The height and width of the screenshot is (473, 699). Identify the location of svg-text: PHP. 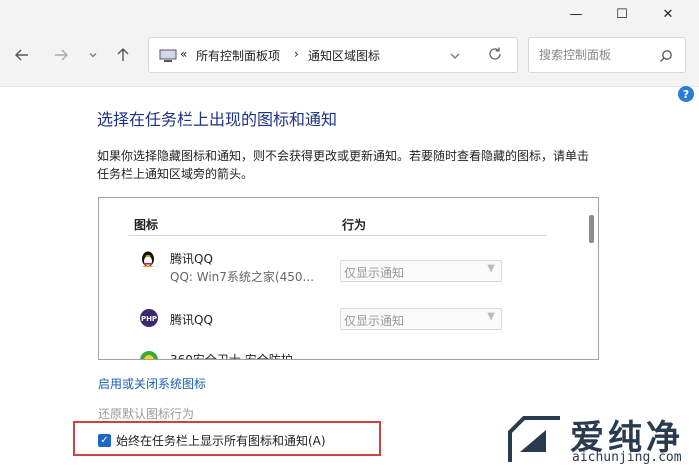
(149, 319).